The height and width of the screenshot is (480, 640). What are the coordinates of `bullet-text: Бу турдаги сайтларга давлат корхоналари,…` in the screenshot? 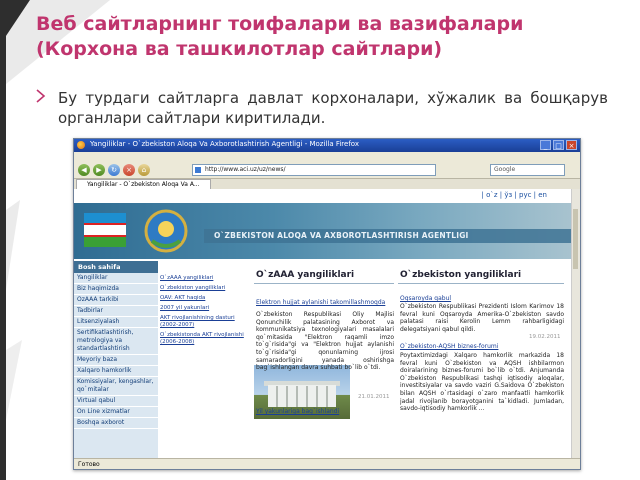 It's located at (333, 108).